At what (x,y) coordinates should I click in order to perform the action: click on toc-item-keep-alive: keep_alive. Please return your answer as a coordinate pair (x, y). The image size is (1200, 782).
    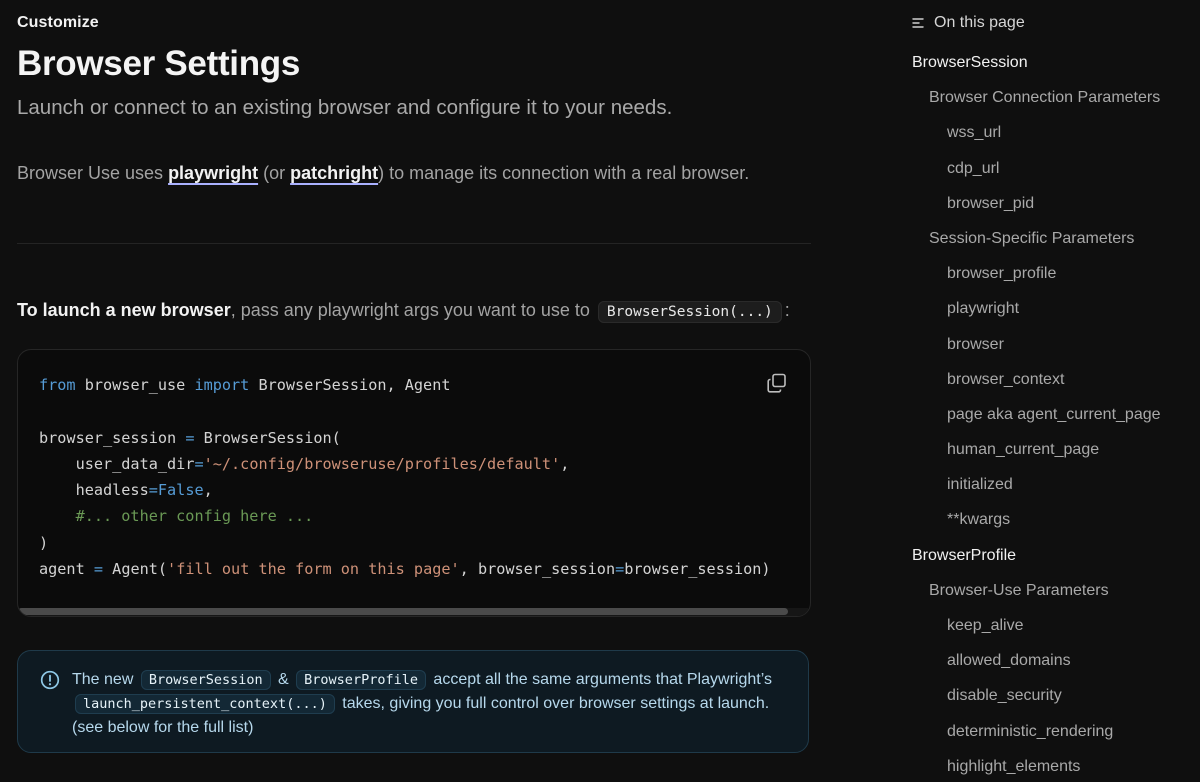
    Looking at the image, I should click on (1036, 625).